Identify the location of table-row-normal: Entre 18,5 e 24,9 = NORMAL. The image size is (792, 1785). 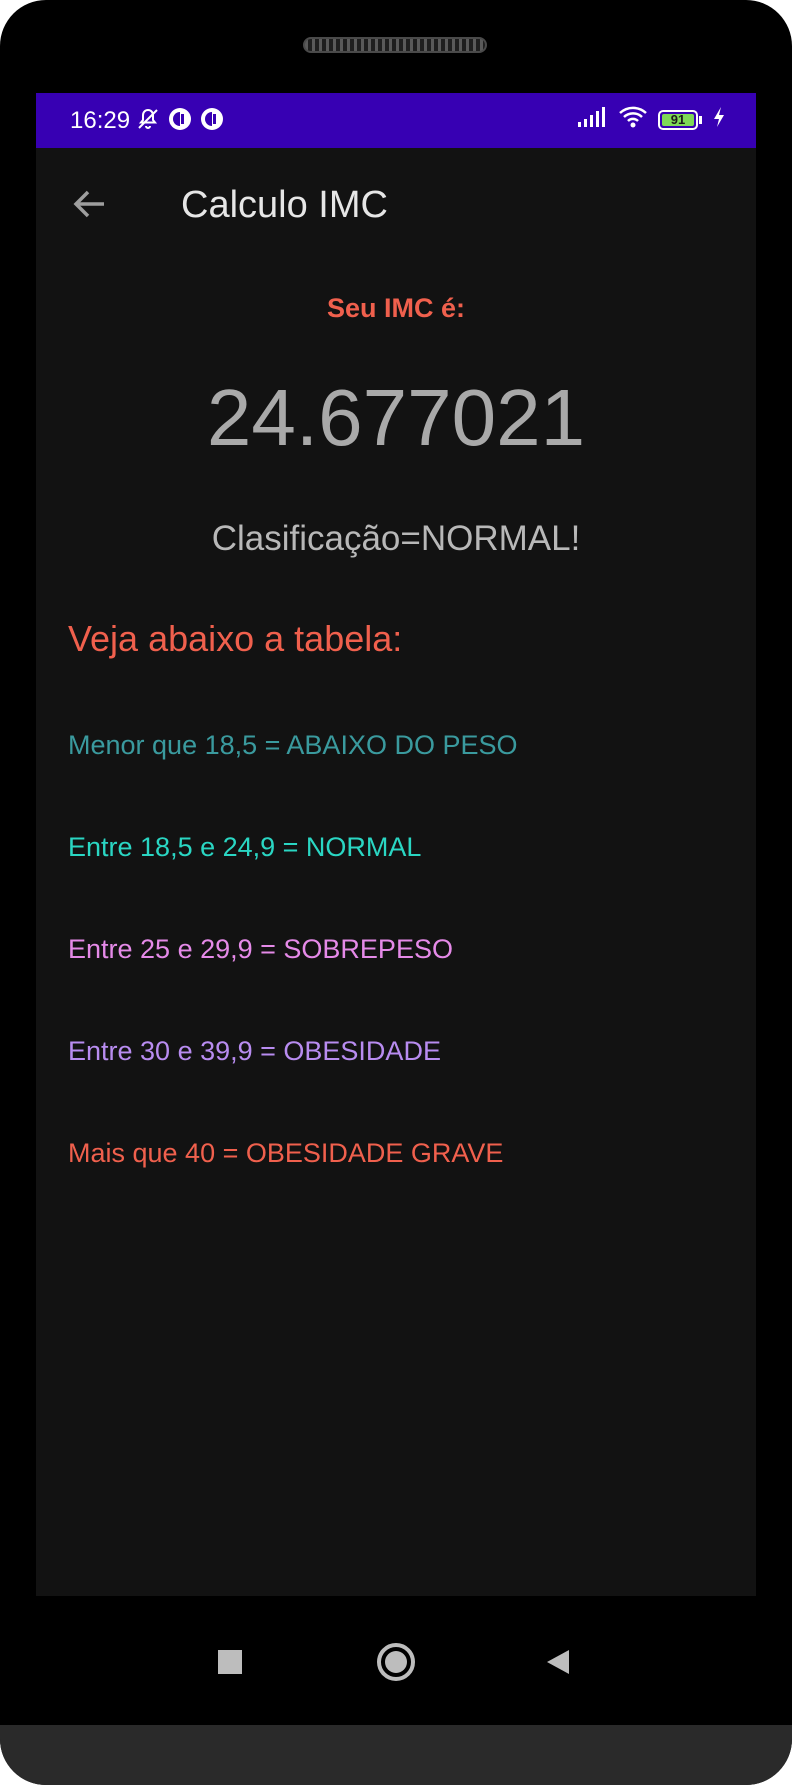
(245, 847).